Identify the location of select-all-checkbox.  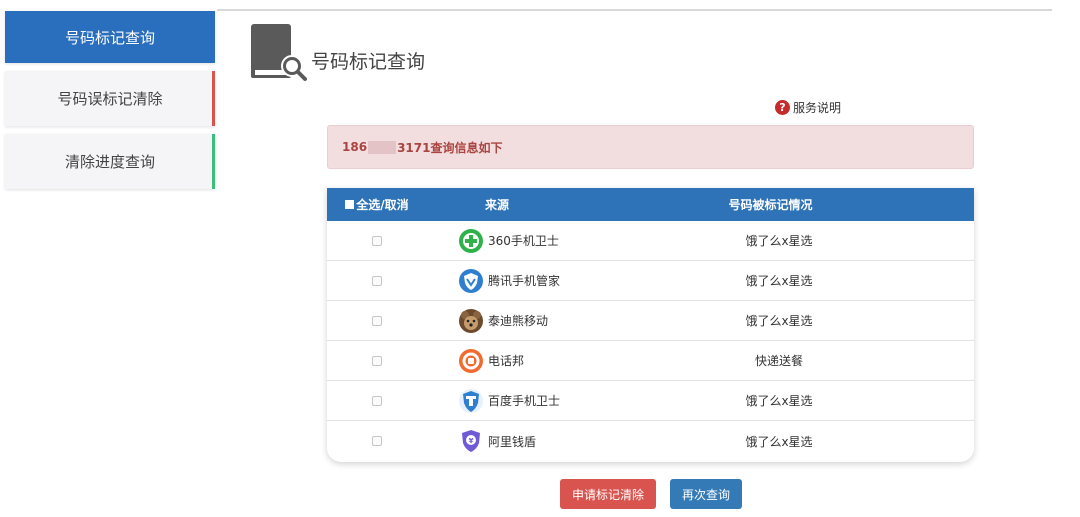
(350, 204).